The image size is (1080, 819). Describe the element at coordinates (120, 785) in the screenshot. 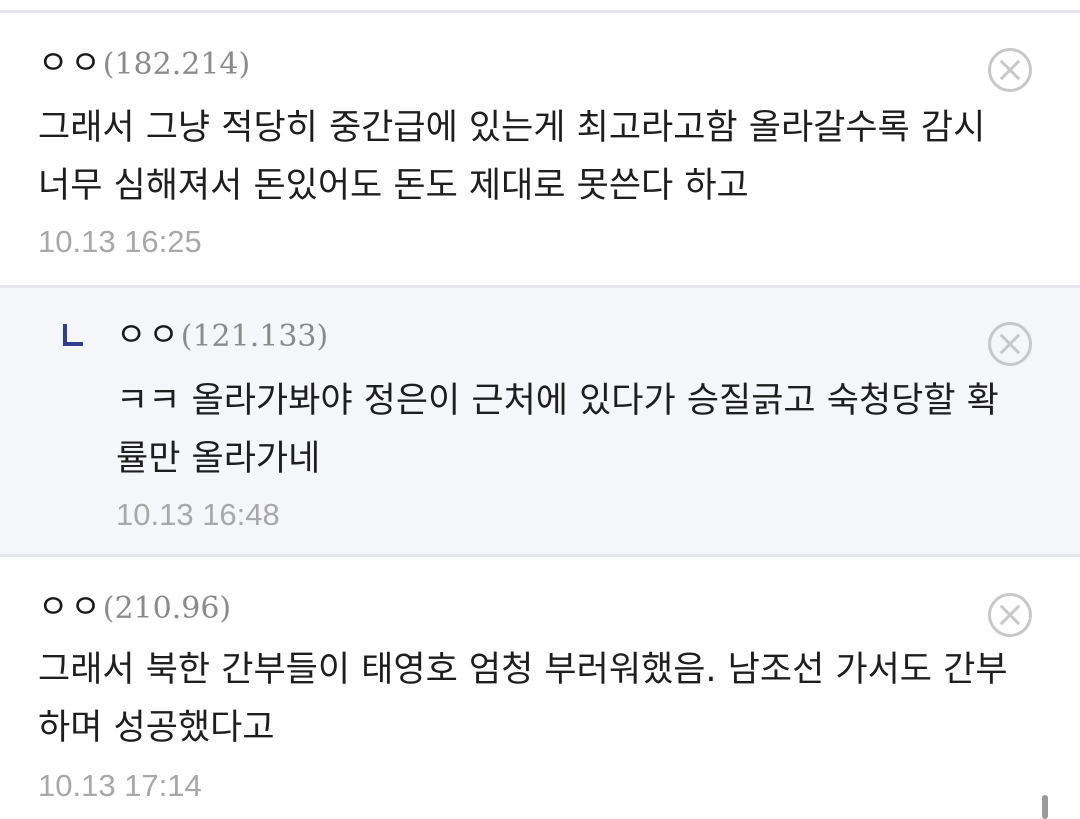

I see `comment-timestamp: 10.13 17:14` at that location.